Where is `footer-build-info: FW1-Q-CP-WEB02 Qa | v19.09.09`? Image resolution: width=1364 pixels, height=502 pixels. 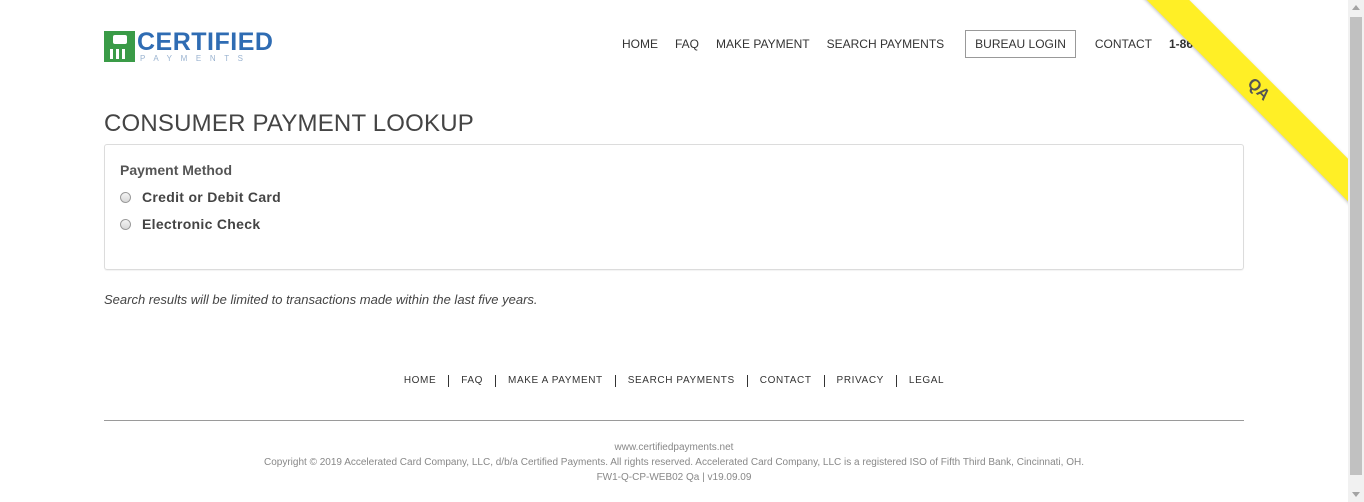 footer-build-info: FW1-Q-CP-WEB02 Qa | v19.09.09 is located at coordinates (674, 477).